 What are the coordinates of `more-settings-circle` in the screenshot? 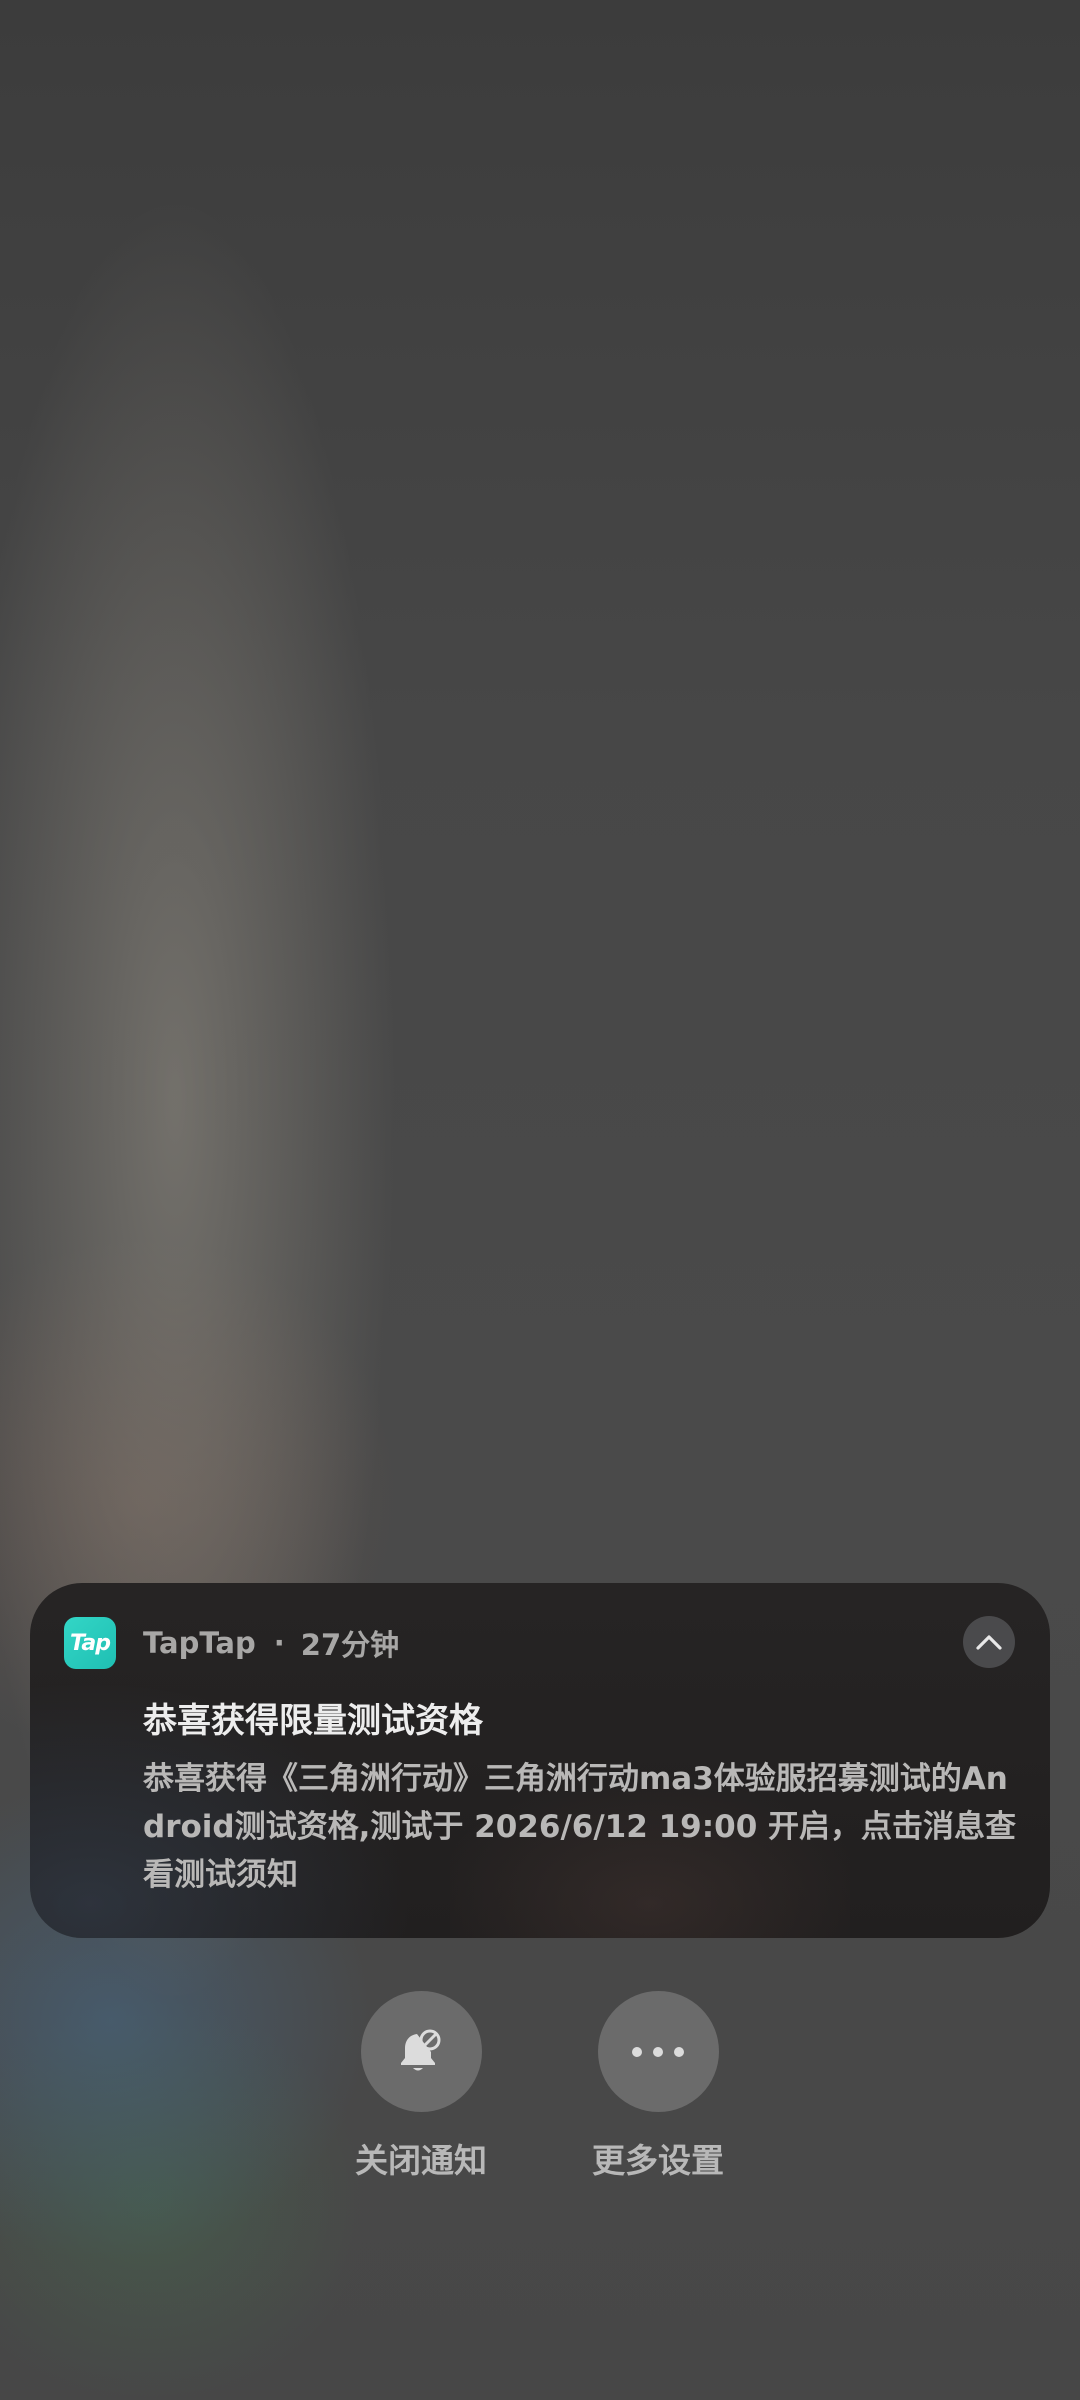 It's located at (658, 2051).